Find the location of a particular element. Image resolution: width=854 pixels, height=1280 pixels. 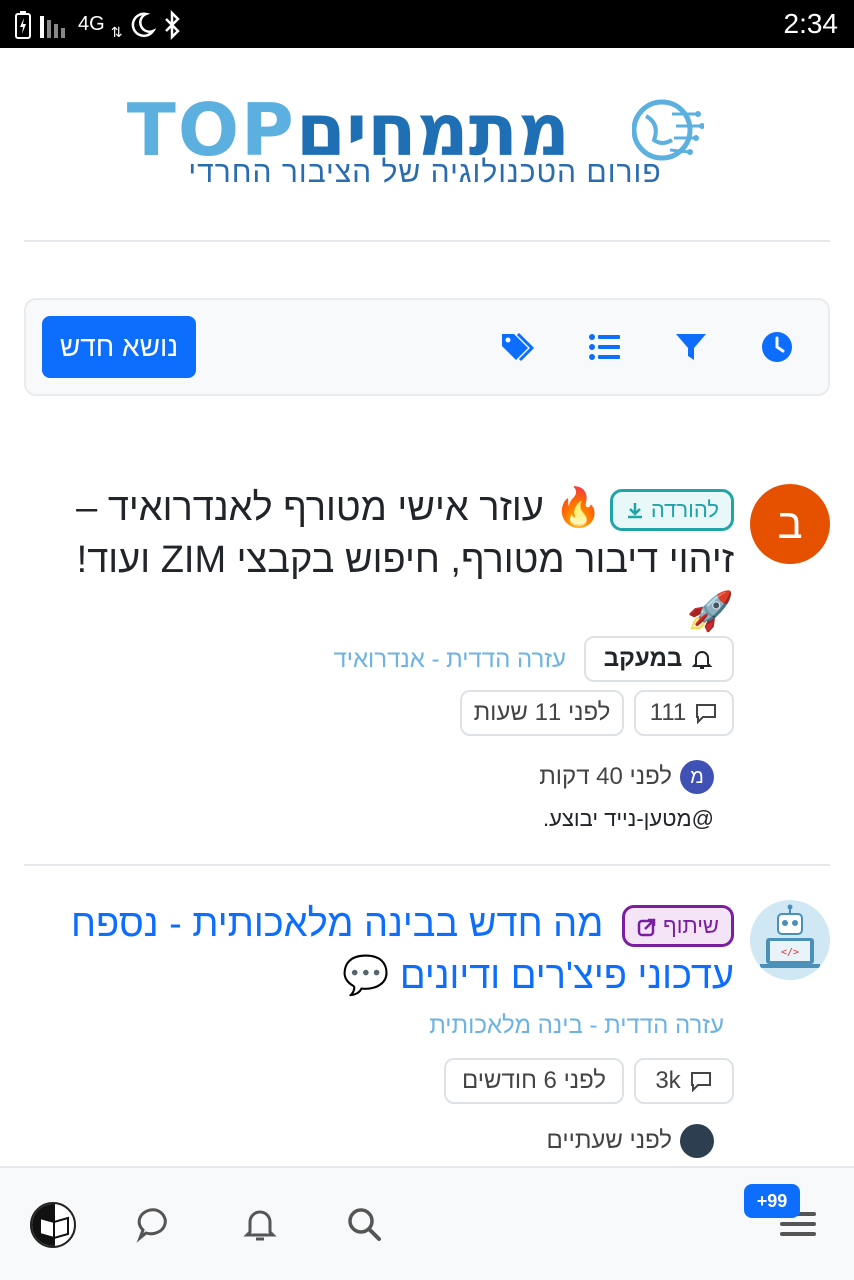

reply-count: 3k is located at coordinates (684, 1081).